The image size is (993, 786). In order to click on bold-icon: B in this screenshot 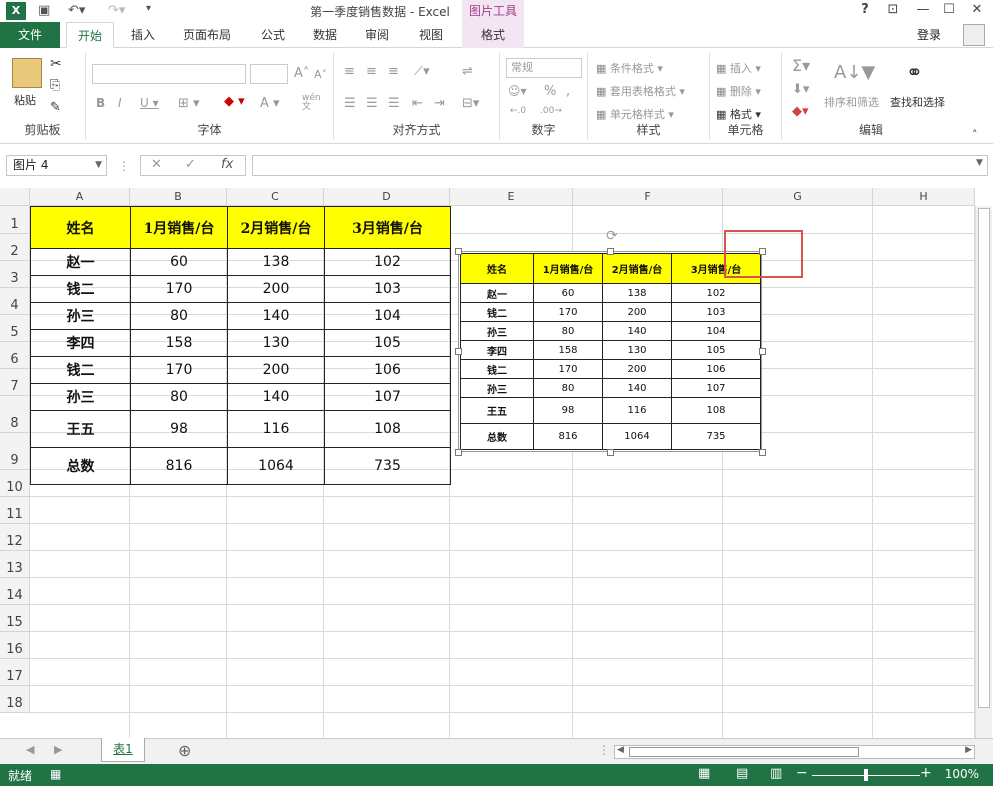, I will do `click(100, 103)`.